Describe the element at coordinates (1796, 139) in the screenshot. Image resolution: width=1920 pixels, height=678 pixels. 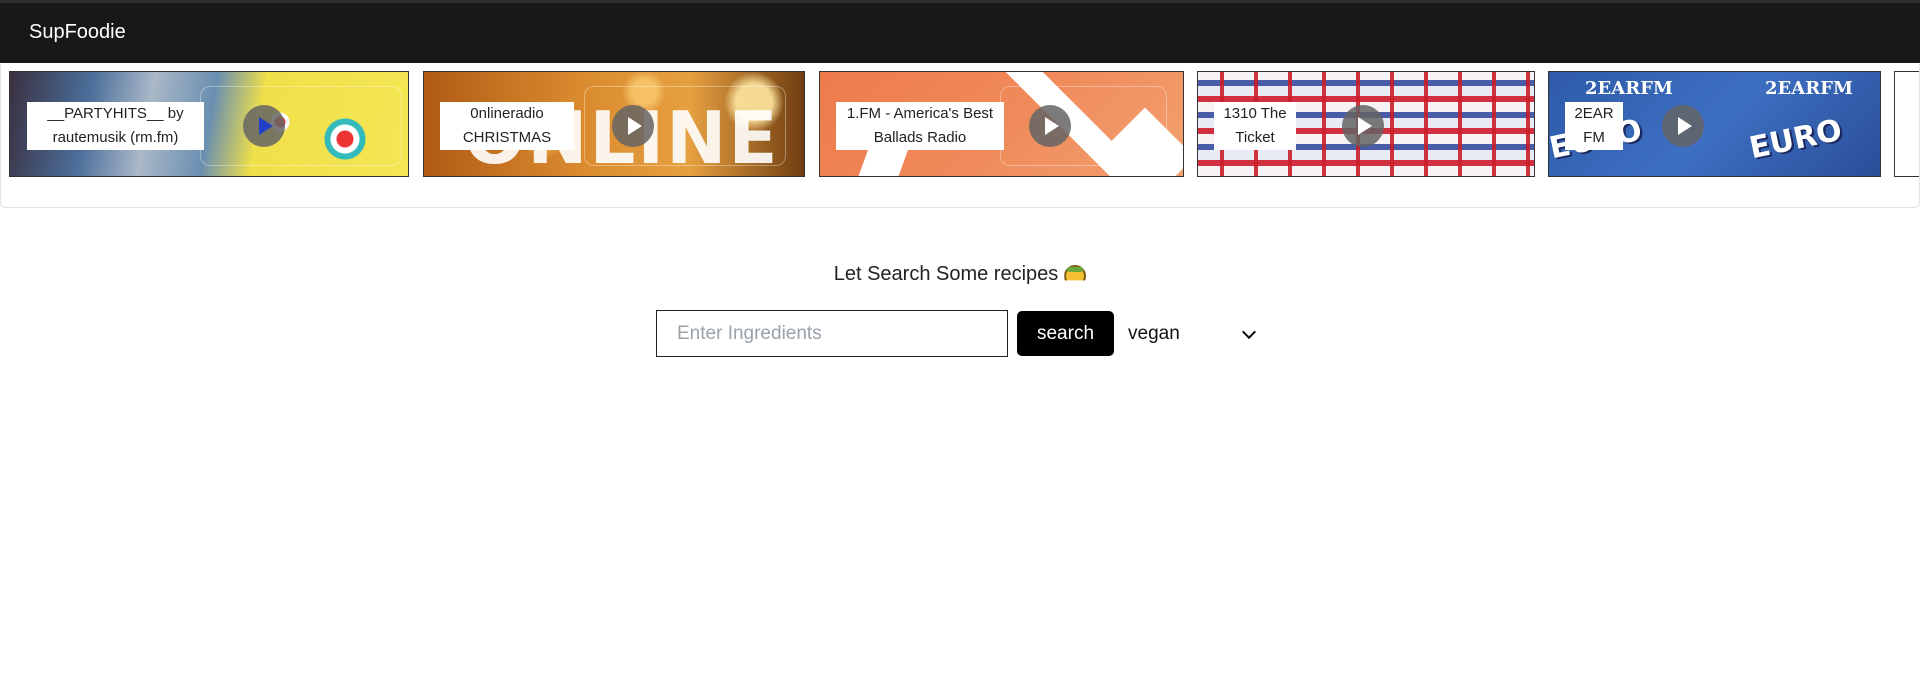
I see `artwork-text: EURO` at that location.